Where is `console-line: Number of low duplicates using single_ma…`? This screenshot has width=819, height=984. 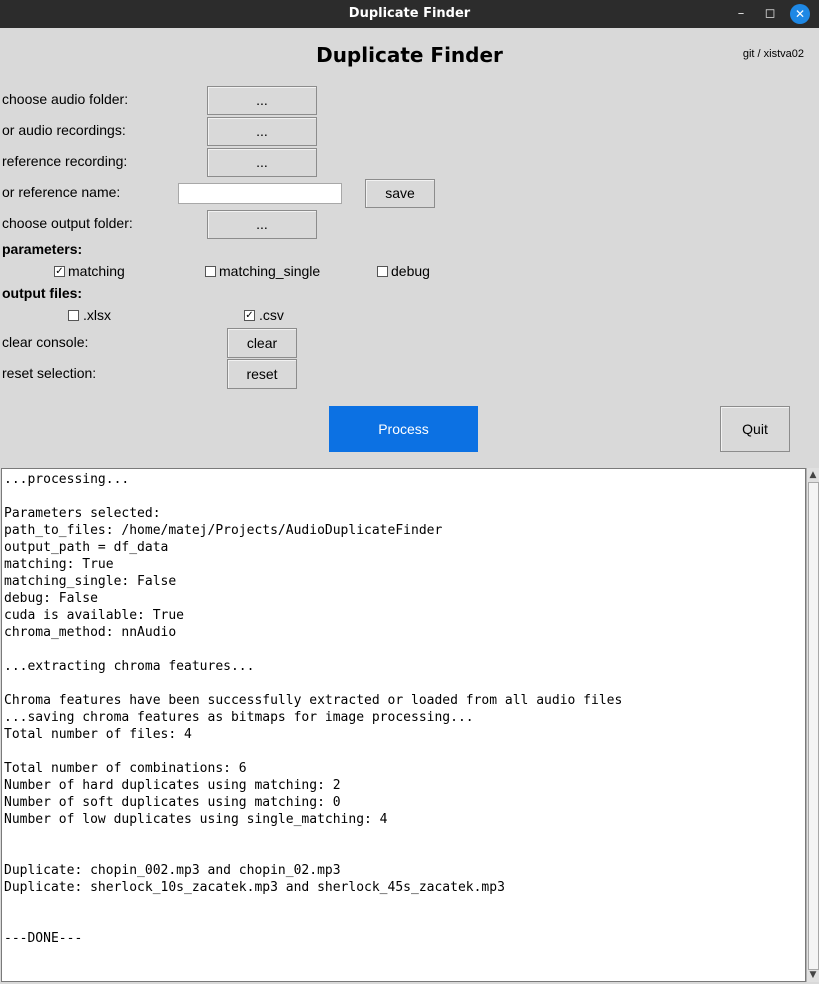 console-line: Number of low duplicates using single_ma… is located at coordinates (196, 819).